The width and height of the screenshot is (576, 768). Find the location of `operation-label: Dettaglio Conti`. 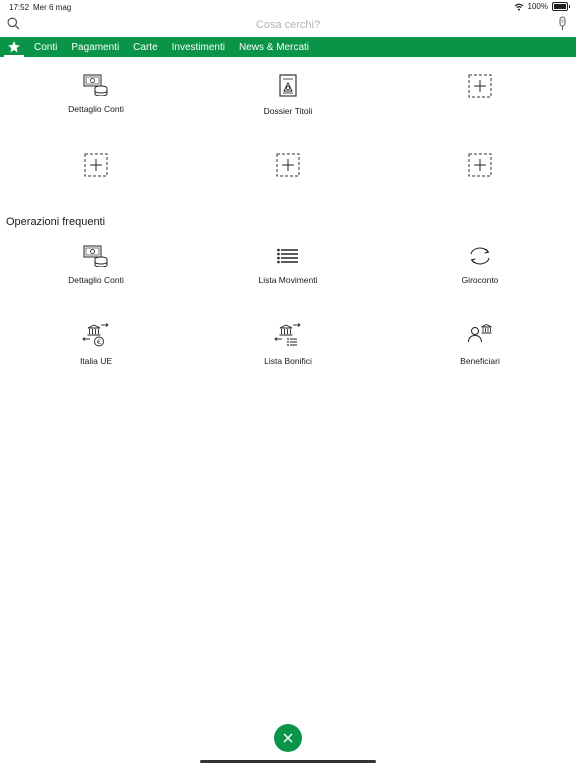

operation-label: Dettaglio Conti is located at coordinates (96, 280).